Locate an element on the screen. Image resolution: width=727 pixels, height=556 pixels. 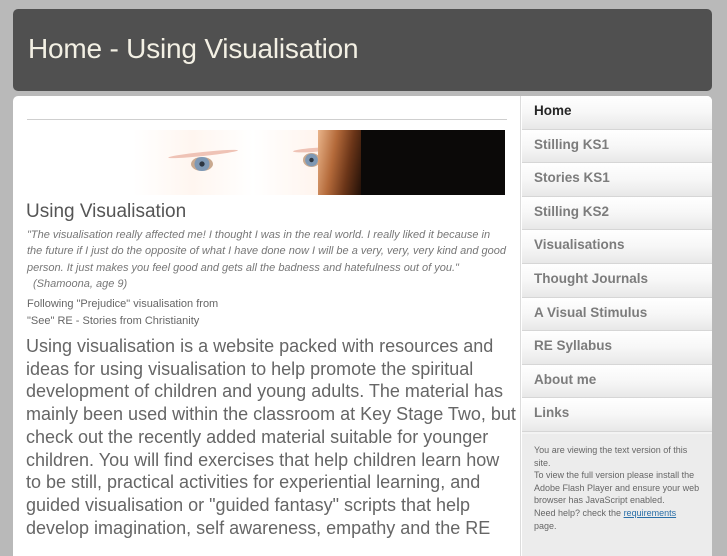
sidebar-item-about-me: About me is located at coordinates (617, 381).